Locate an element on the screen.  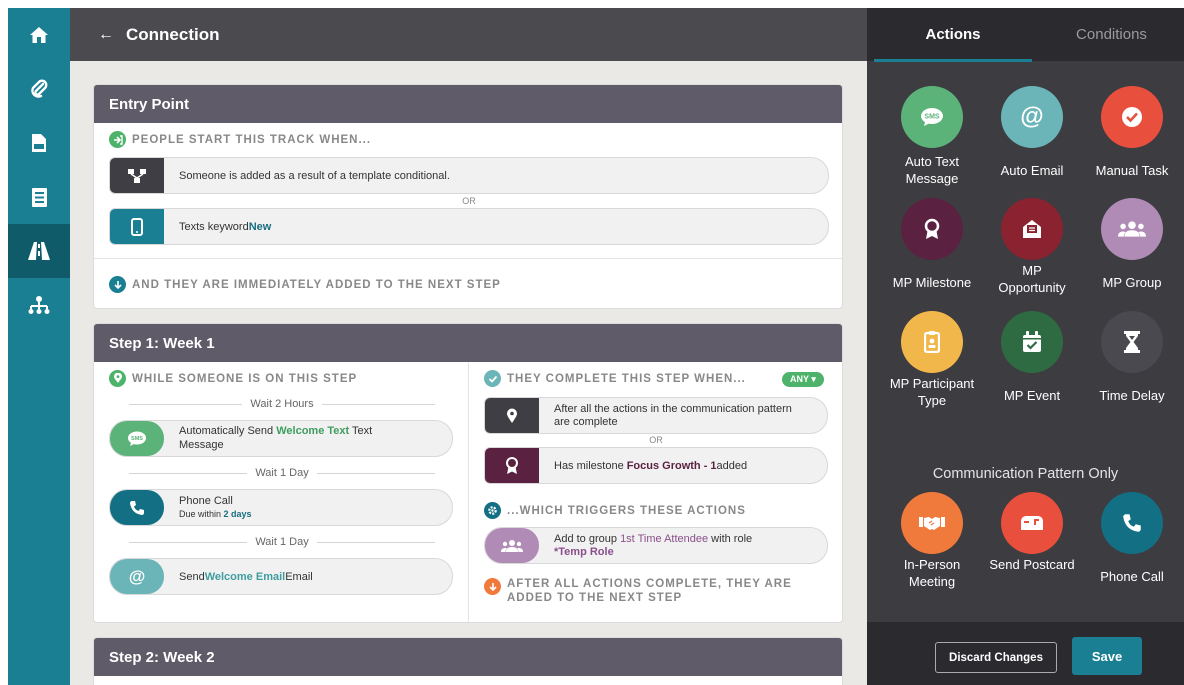
org-chart-icon is located at coordinates (39, 305).